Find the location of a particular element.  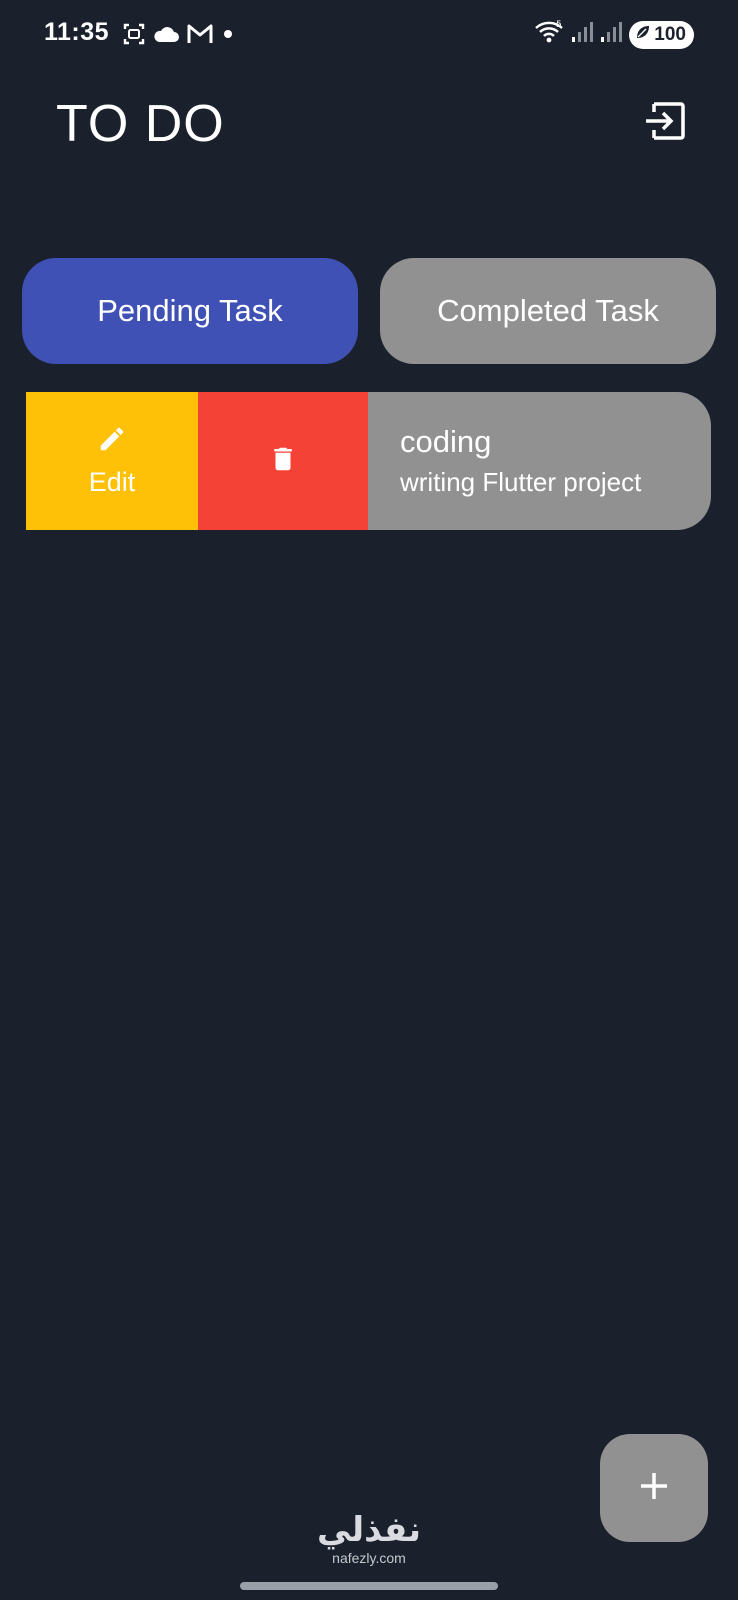

wifi-icon: 5 is located at coordinates (549, 34).